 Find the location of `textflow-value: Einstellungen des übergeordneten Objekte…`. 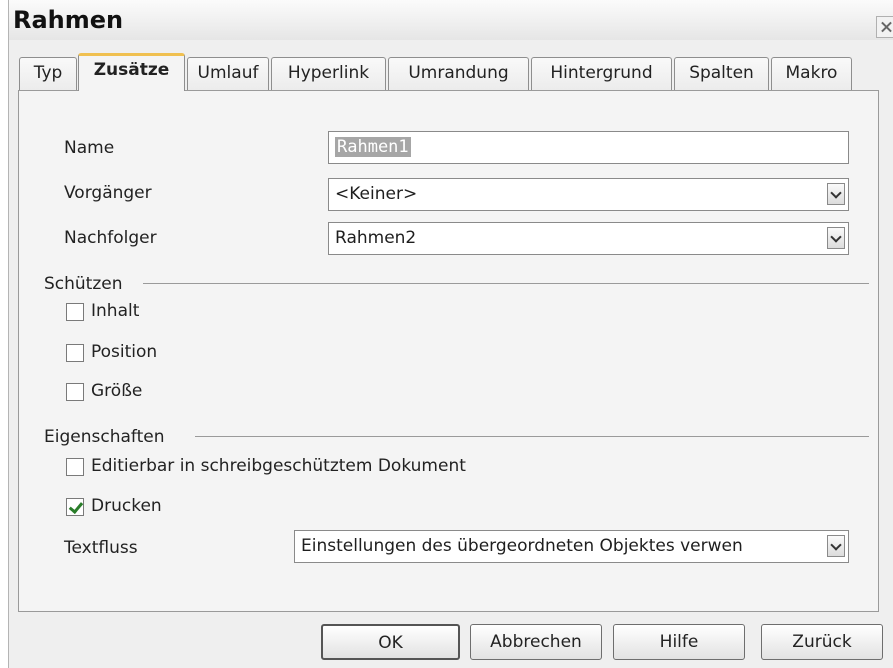

textflow-value: Einstellungen des übergeordneten Objekte… is located at coordinates (522, 546).